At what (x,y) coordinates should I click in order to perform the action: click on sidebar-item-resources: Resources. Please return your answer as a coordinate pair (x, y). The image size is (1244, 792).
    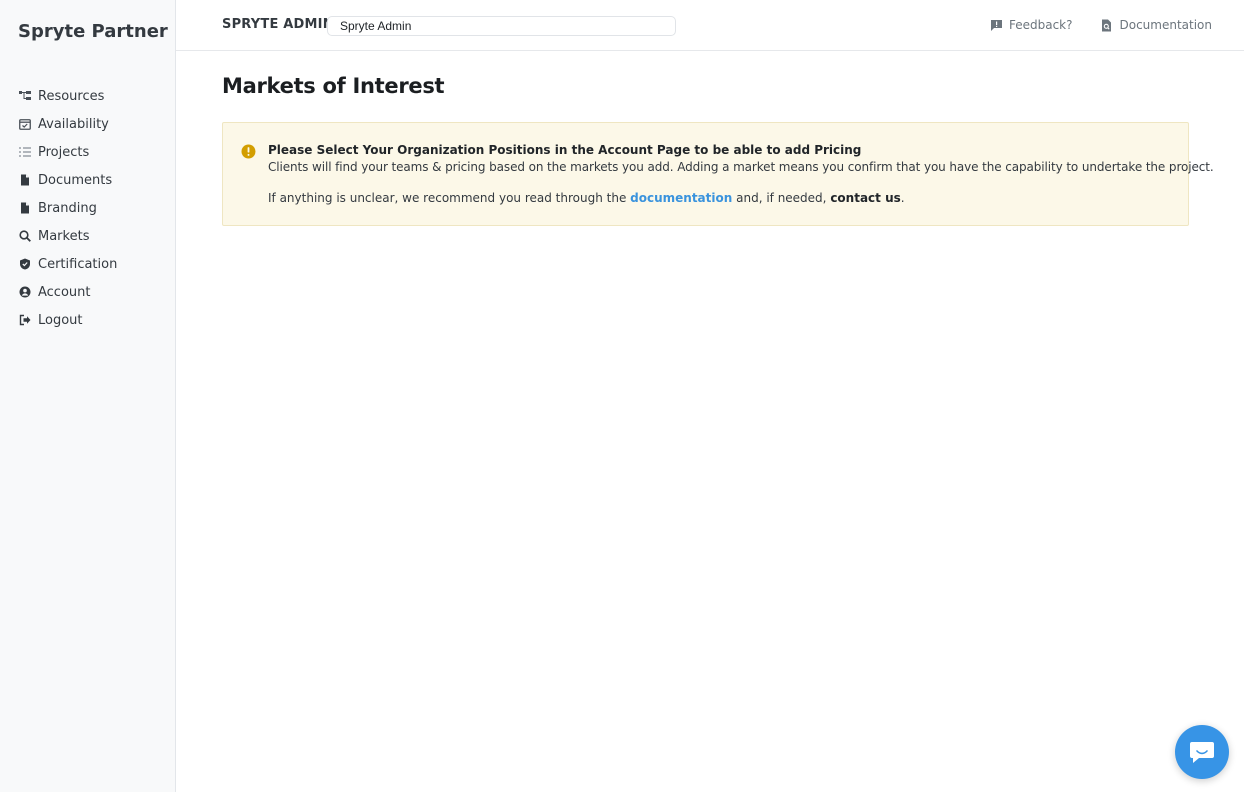
    Looking at the image, I should click on (67, 96).